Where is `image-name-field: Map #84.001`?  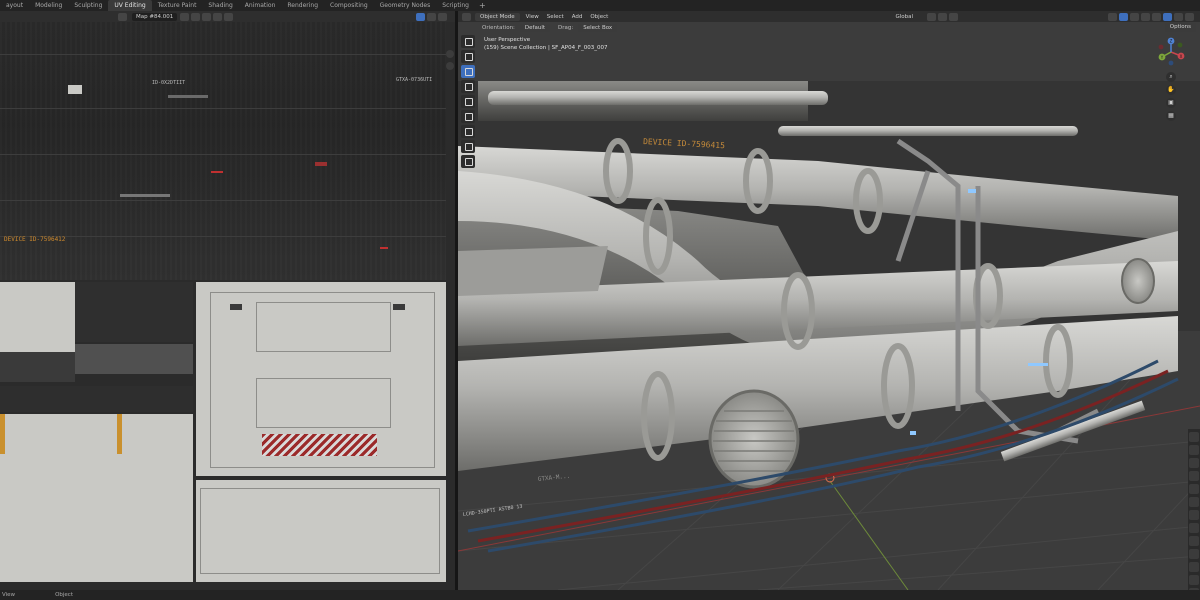 image-name-field: Map #84.001 is located at coordinates (155, 16).